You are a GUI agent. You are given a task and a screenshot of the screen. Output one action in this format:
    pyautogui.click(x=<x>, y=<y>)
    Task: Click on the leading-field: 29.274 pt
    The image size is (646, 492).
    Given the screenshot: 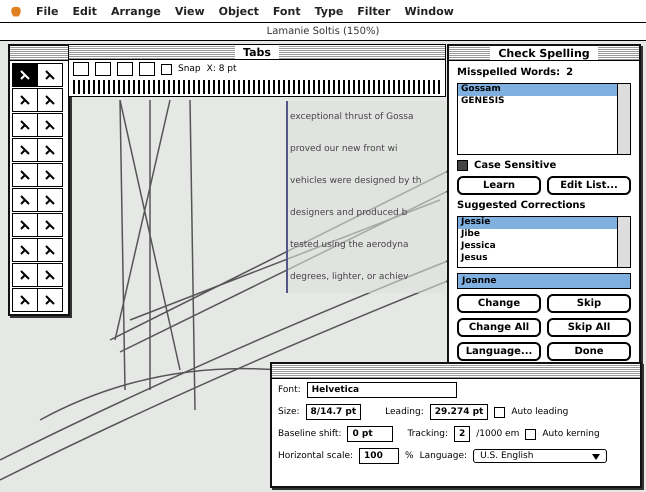 What is the action you would take?
    pyautogui.click(x=459, y=412)
    